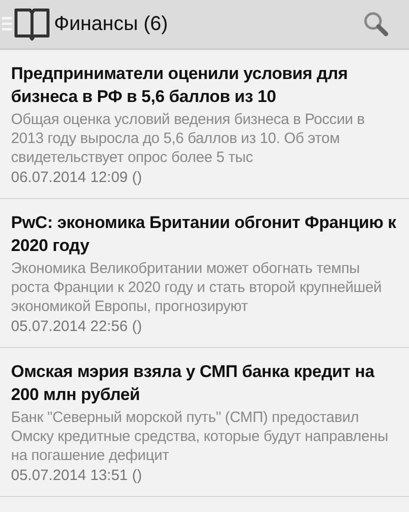  I want to click on article-date: 06.07.2014 12:09 (), so click(77, 178).